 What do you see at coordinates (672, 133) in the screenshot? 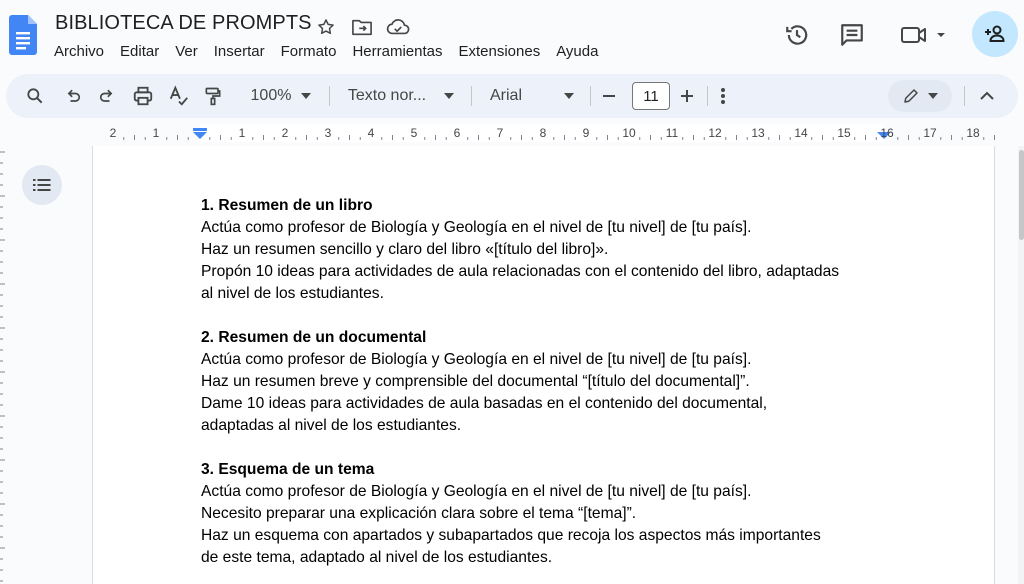
I see `ruler-number: 11` at bounding box center [672, 133].